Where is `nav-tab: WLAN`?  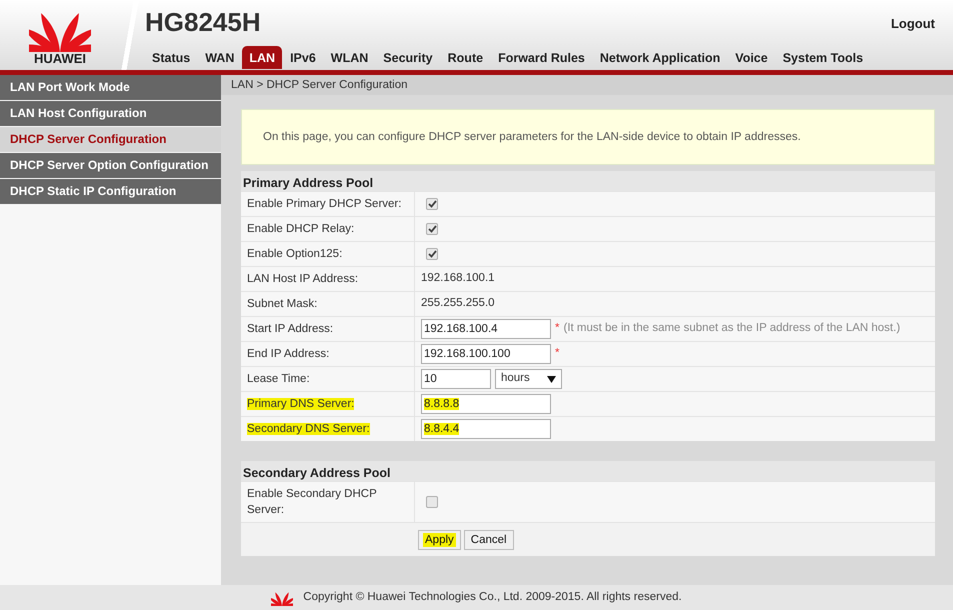 nav-tab: WLAN is located at coordinates (350, 57).